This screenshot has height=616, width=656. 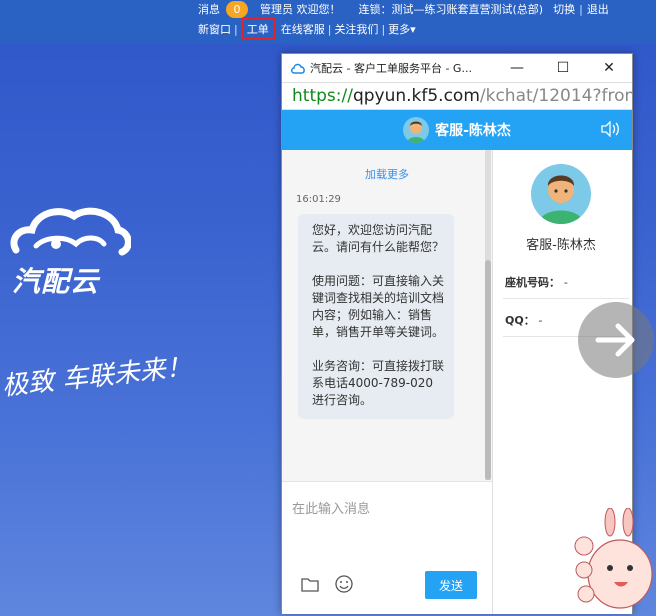 I want to click on chain-label: 连锁：测试—练习账套直营测试(总部), so click(x=451, y=9).